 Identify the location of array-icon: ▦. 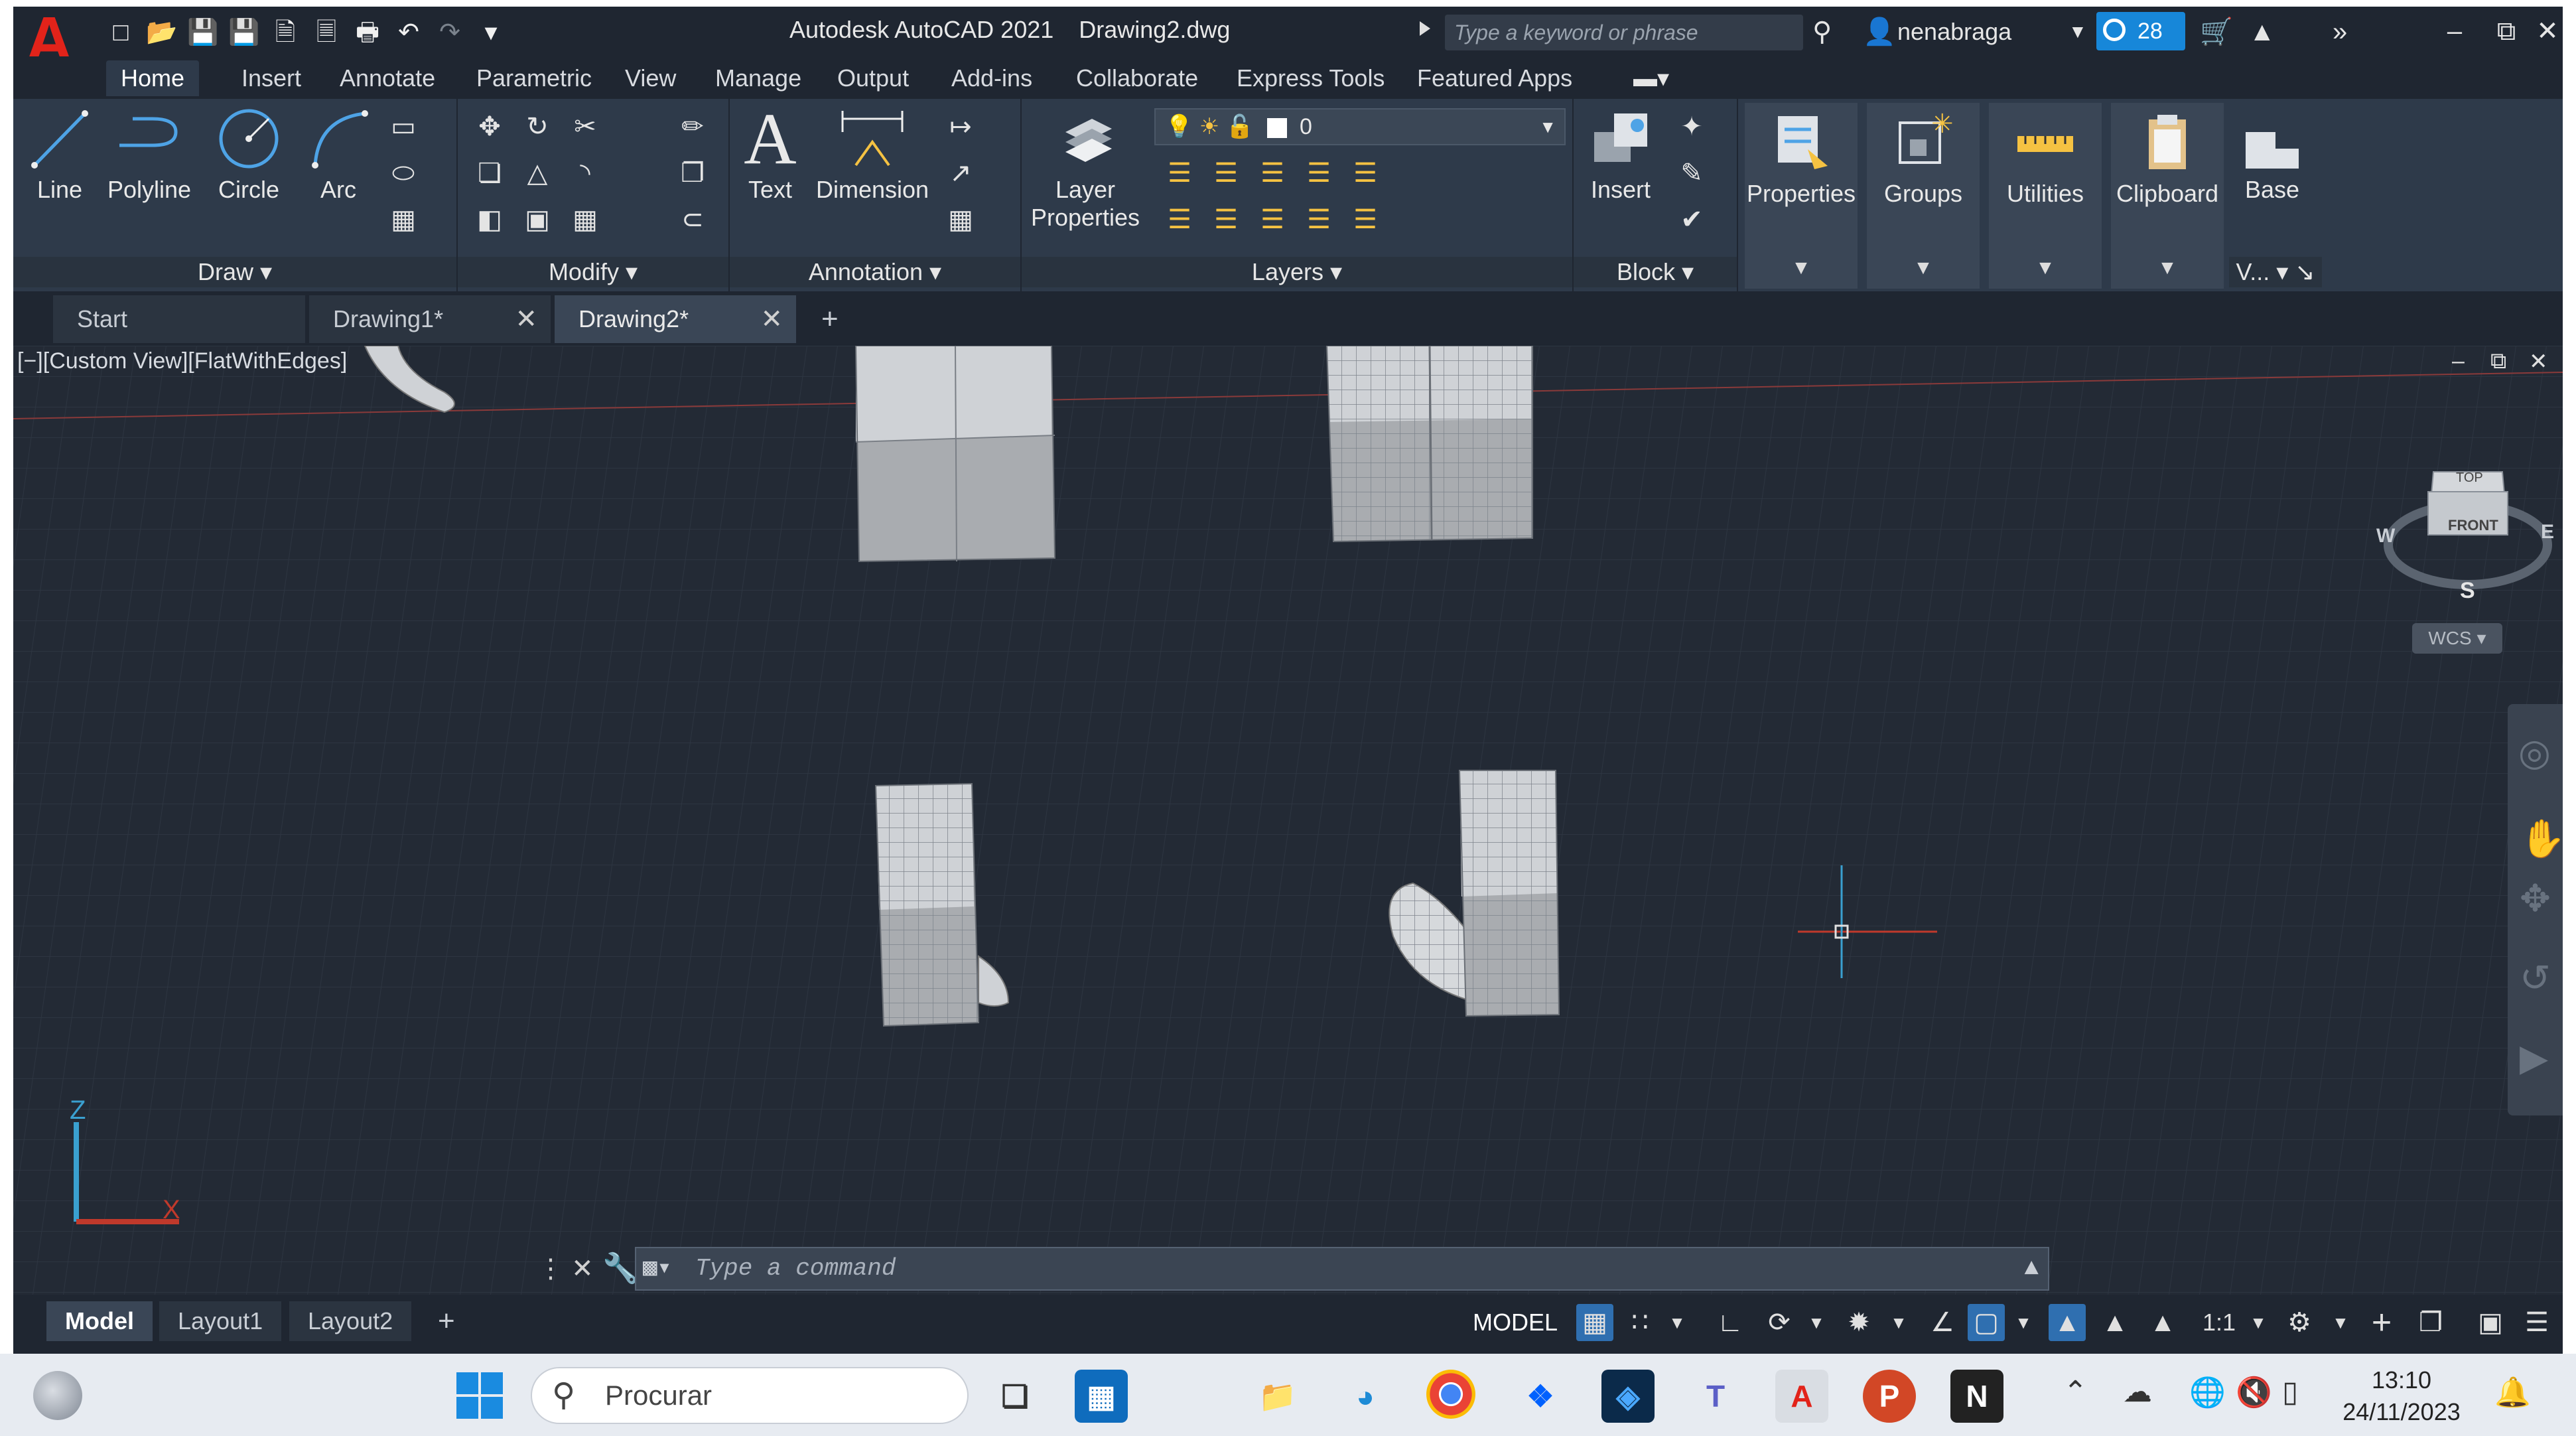
(585, 219).